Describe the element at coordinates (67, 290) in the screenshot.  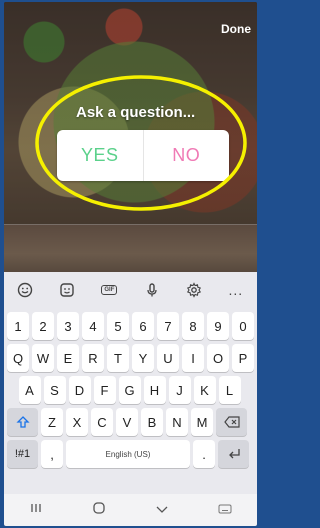
I see `sticker-icon` at that location.